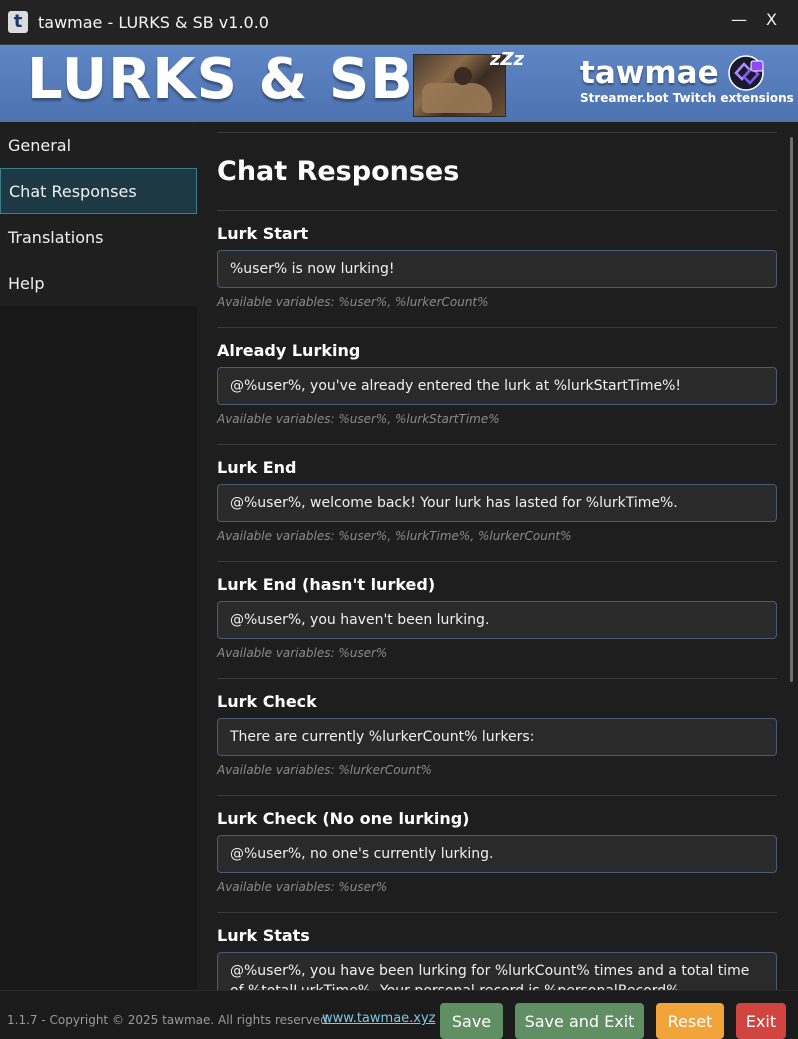 The width and height of the screenshot is (798, 1039). What do you see at coordinates (338, 171) in the screenshot?
I see `page-title: Chat Responses` at bounding box center [338, 171].